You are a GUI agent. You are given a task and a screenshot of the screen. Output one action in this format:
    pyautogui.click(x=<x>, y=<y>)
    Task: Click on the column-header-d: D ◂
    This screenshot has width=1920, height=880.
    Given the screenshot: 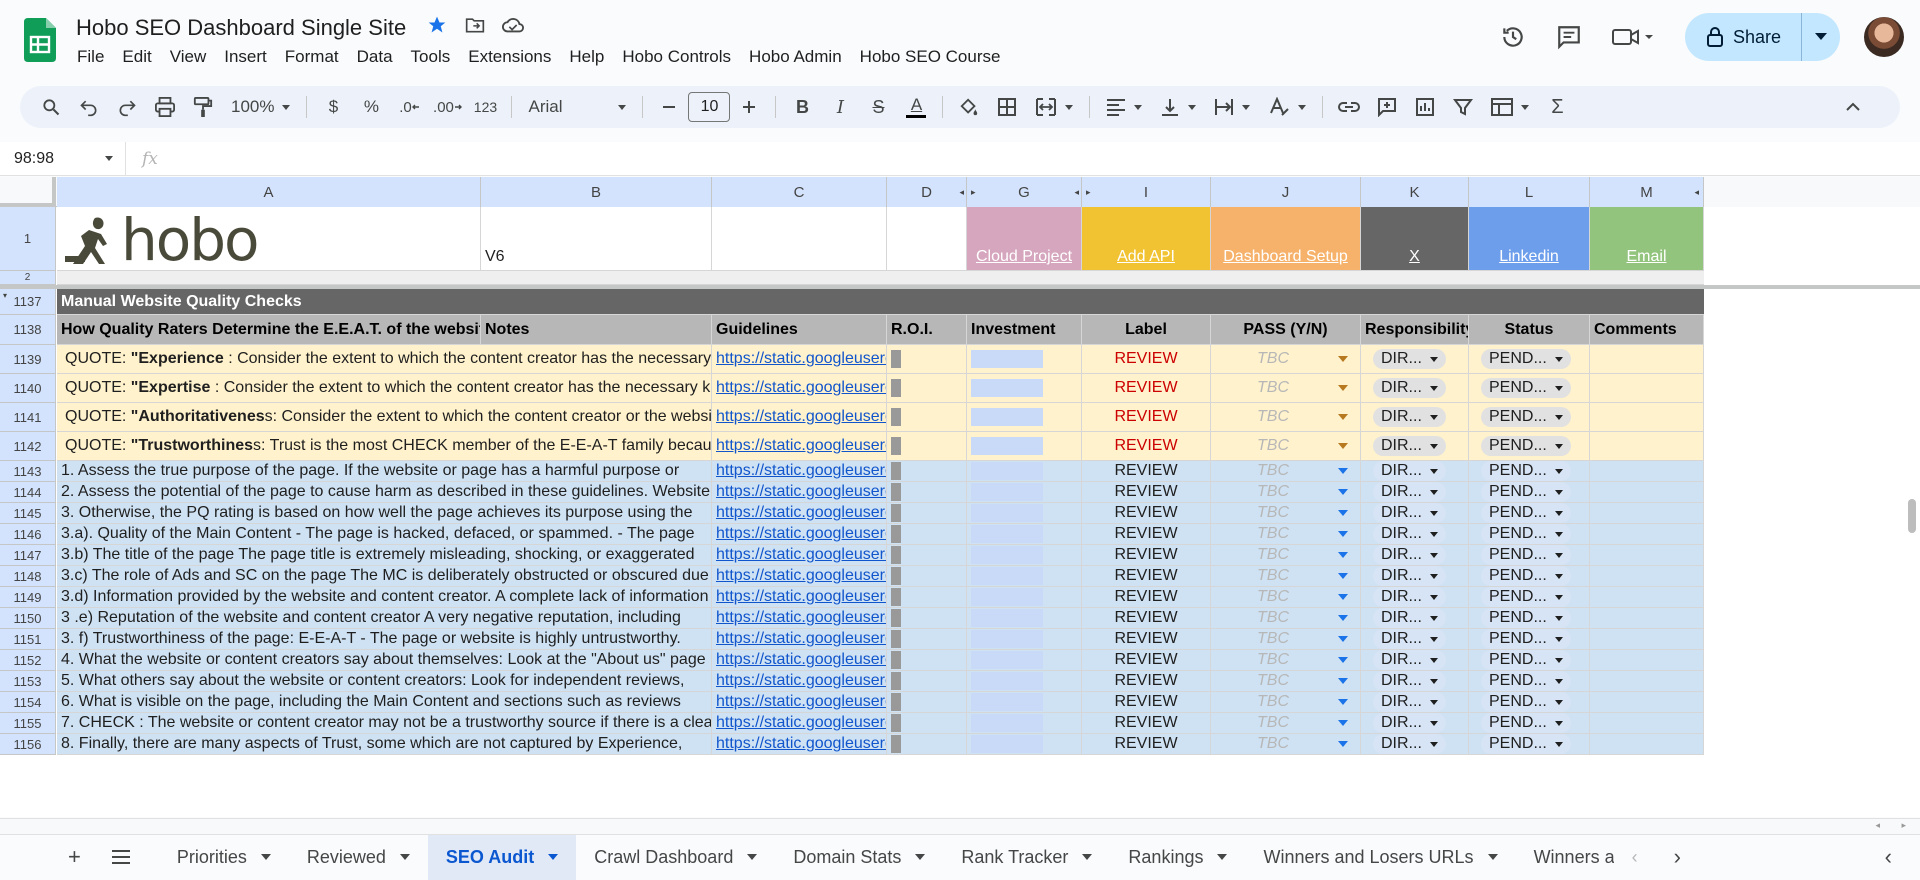 What is the action you would take?
    pyautogui.click(x=927, y=192)
    